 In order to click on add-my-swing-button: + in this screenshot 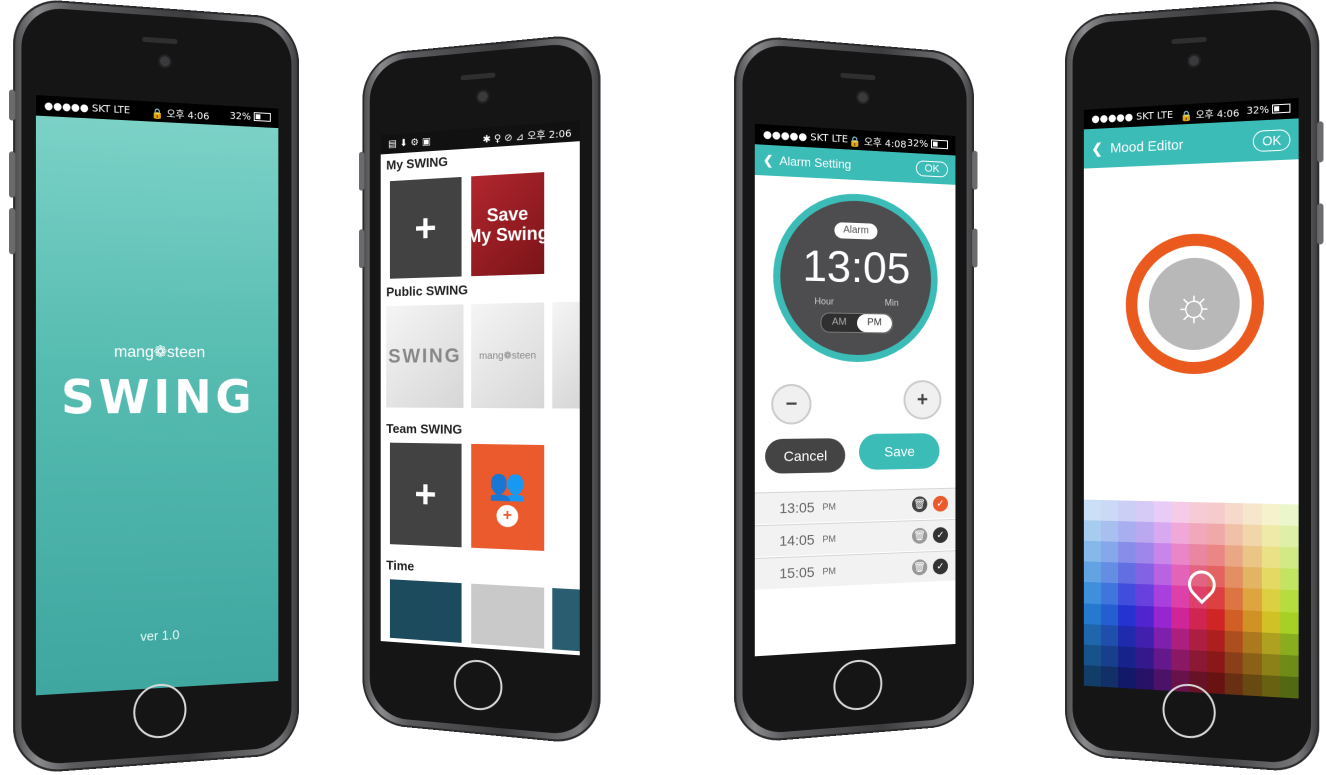, I will do `click(425, 227)`.